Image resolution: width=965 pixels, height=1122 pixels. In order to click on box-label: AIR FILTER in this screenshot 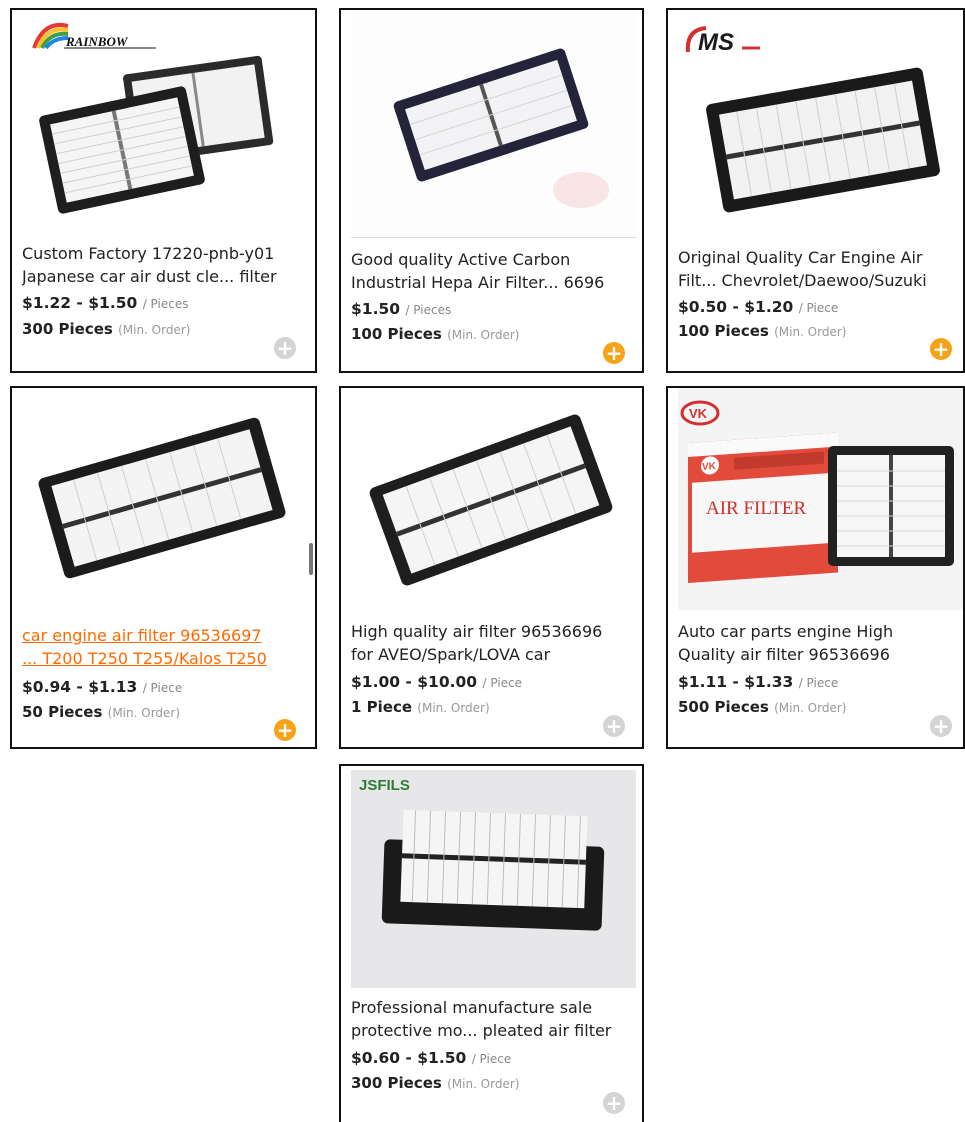, I will do `click(756, 508)`.